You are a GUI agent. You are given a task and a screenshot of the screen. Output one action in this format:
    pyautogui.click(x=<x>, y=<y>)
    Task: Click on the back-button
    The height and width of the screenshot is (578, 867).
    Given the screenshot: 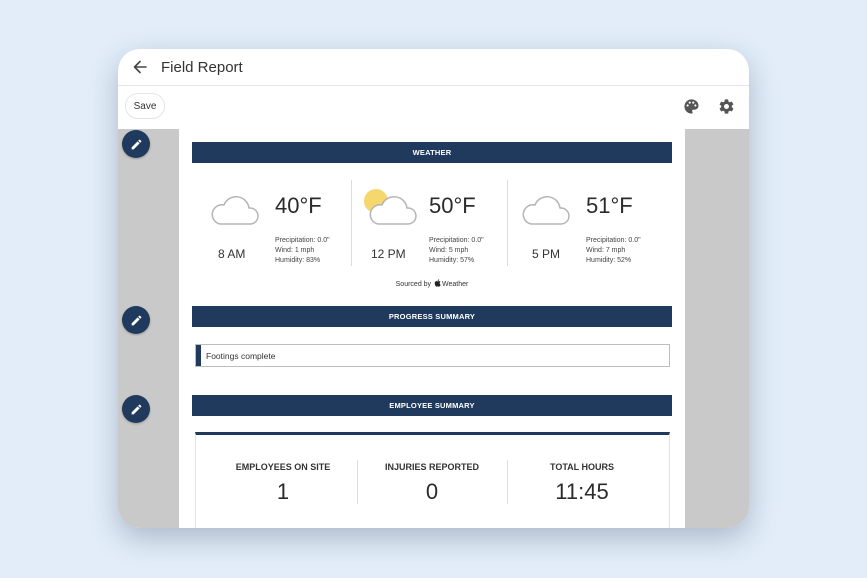 What is the action you would take?
    pyautogui.click(x=140, y=67)
    